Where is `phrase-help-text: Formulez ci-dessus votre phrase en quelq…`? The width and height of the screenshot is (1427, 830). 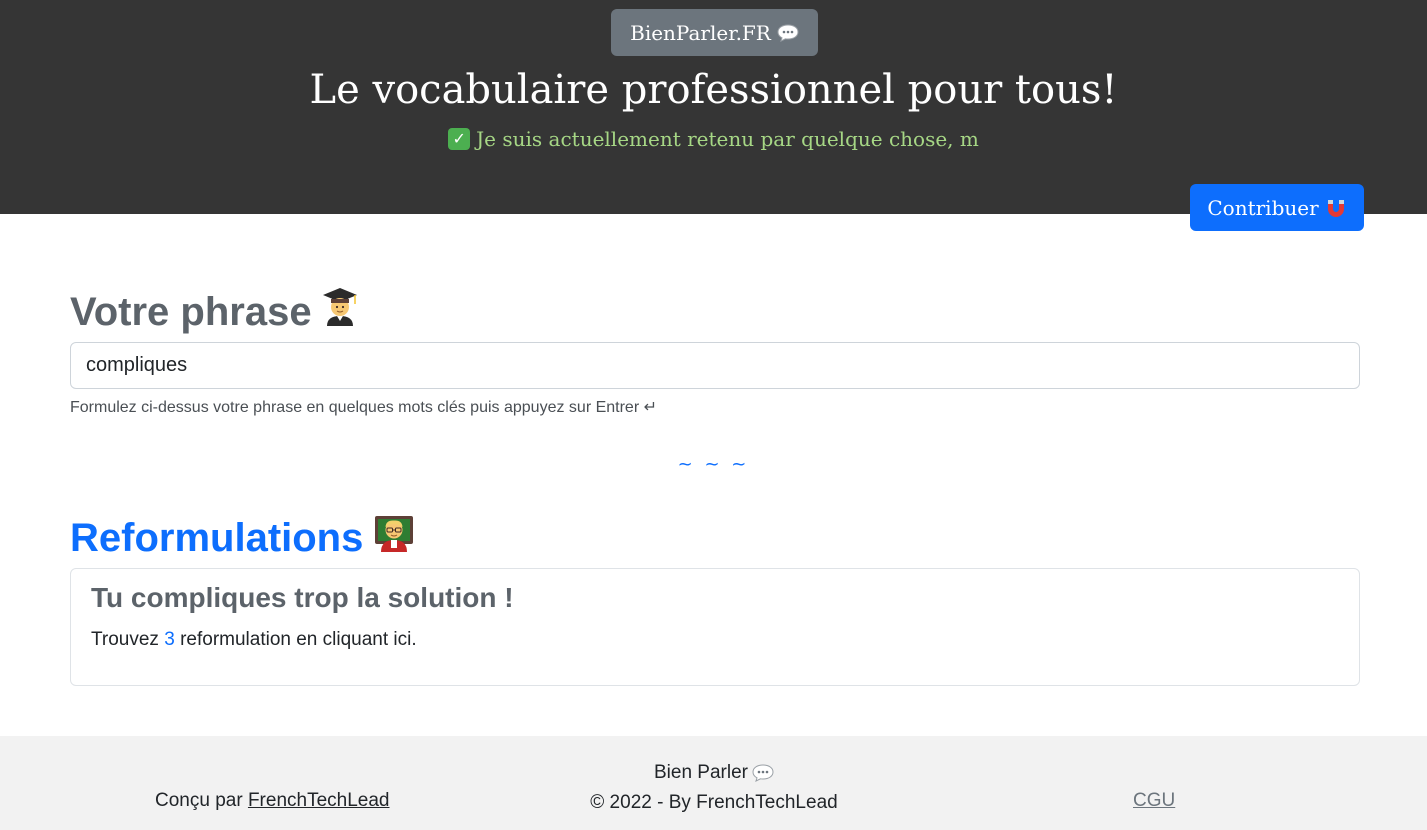
phrase-help-text: Formulez ci-dessus votre phrase en quelq… is located at coordinates (364, 407).